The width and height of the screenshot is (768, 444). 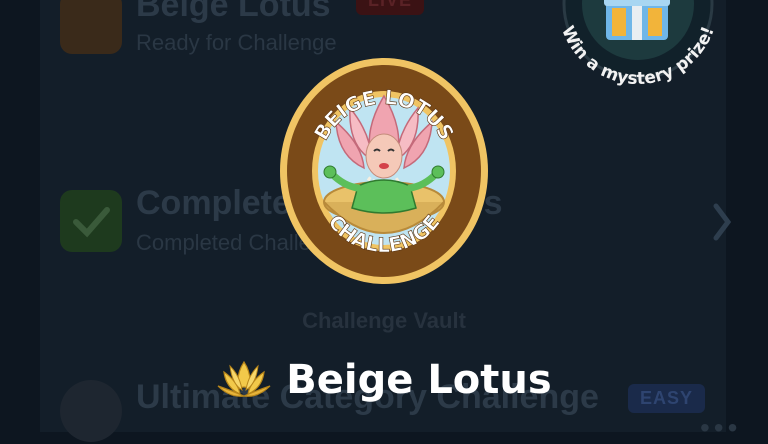 I want to click on live-badge: LIVE, so click(x=390, y=7).